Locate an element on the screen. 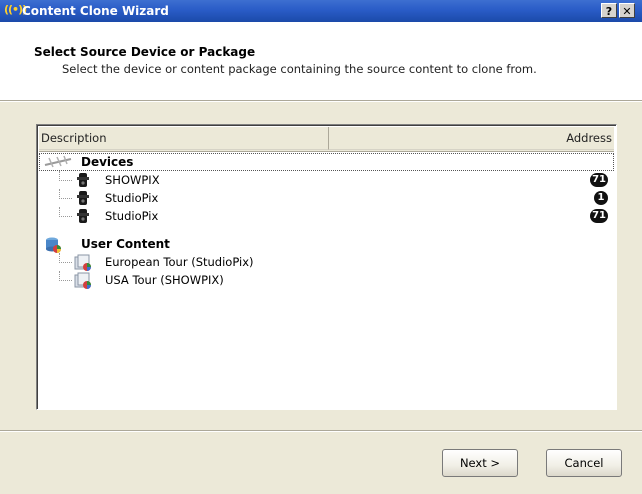 This screenshot has height=494, width=642. window-title: Content Clone Wizard is located at coordinates (95, 11).